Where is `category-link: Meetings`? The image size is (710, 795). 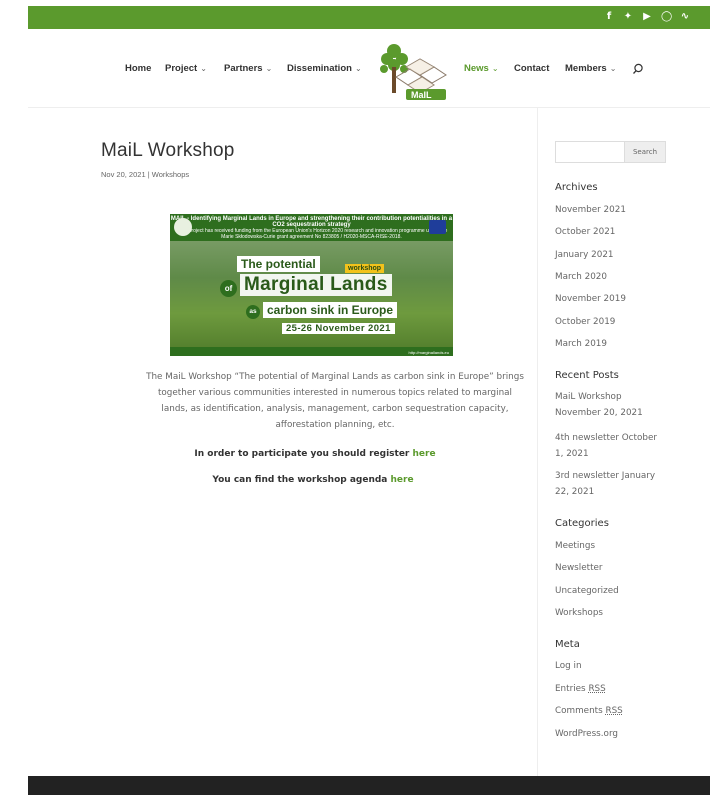 category-link: Meetings is located at coordinates (612, 546).